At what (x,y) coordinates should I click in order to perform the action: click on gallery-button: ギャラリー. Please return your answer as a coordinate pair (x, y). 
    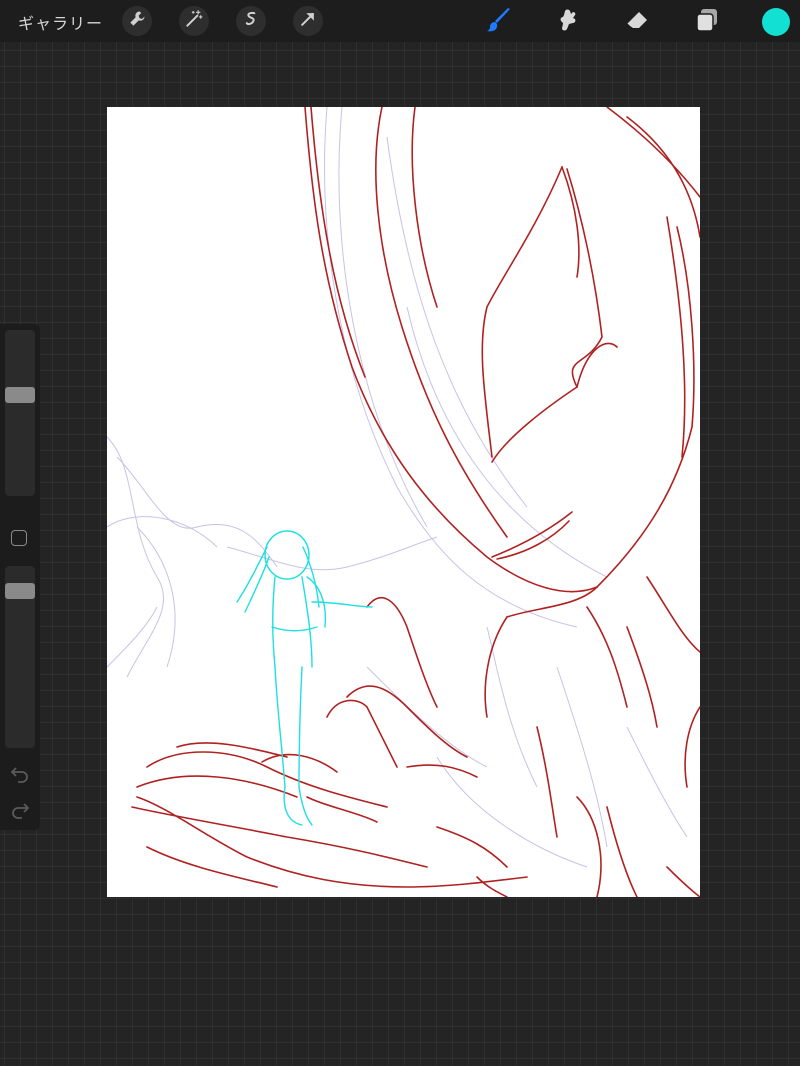
    Looking at the image, I should click on (60, 22).